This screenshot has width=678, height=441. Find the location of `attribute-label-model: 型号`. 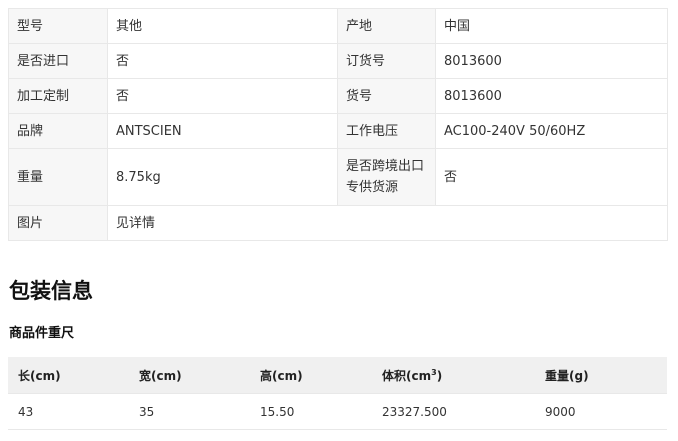

attribute-label-model: 型号 is located at coordinates (58, 26).